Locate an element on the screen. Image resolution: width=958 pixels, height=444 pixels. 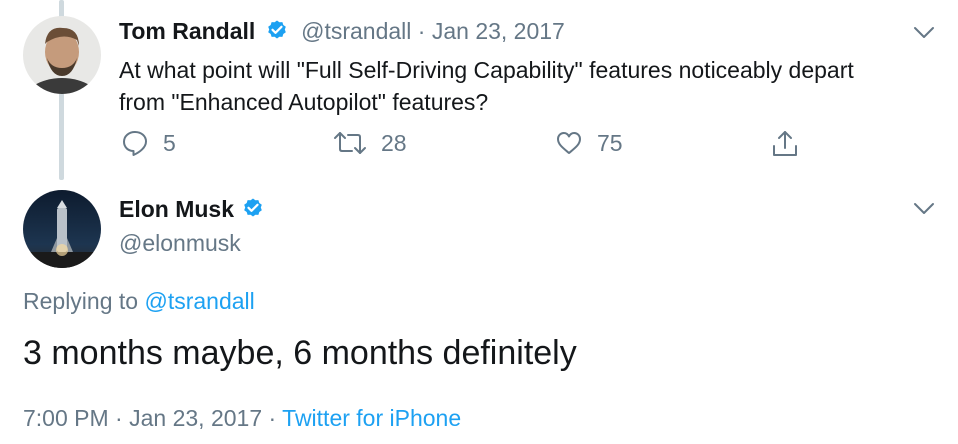
share-button is located at coordinates (785, 144).